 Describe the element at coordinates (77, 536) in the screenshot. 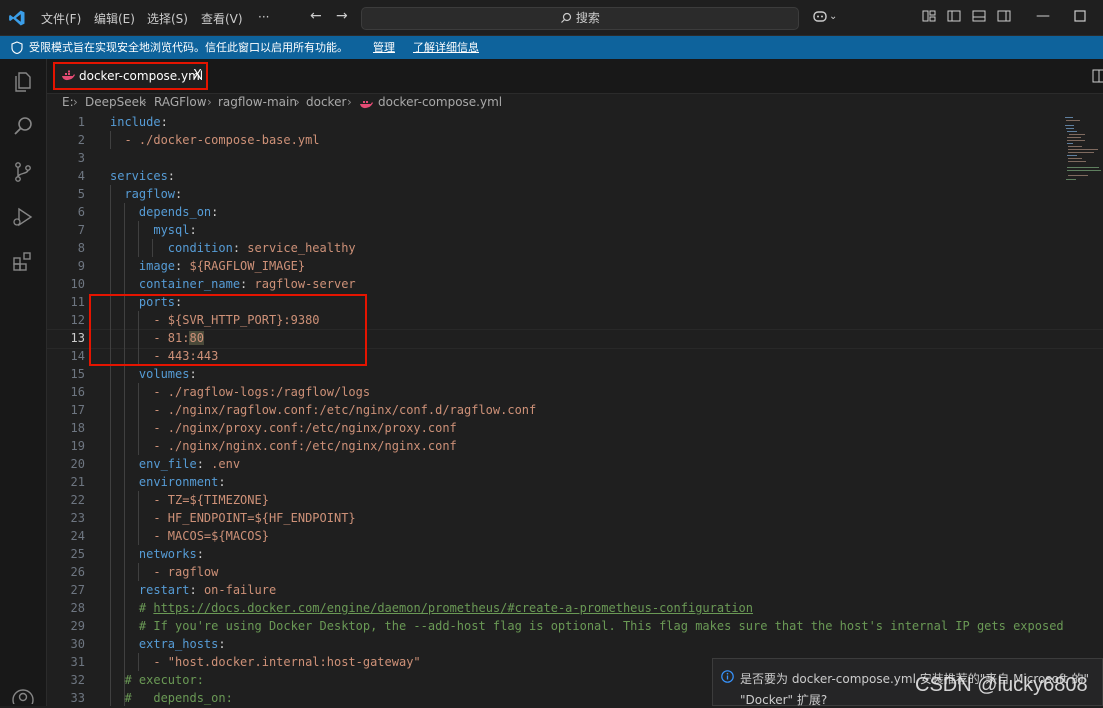

I see `line-number: 24` at that location.